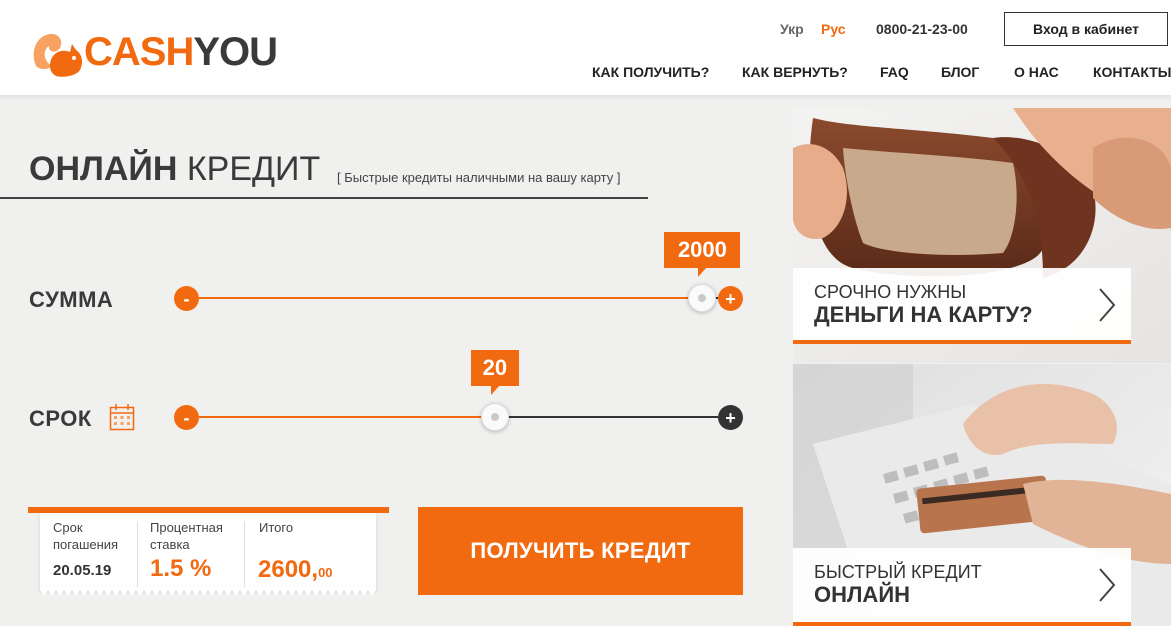 This screenshot has height=626, width=1171. What do you see at coordinates (71, 299) in the screenshot?
I see `amount-label: СУММА` at bounding box center [71, 299].